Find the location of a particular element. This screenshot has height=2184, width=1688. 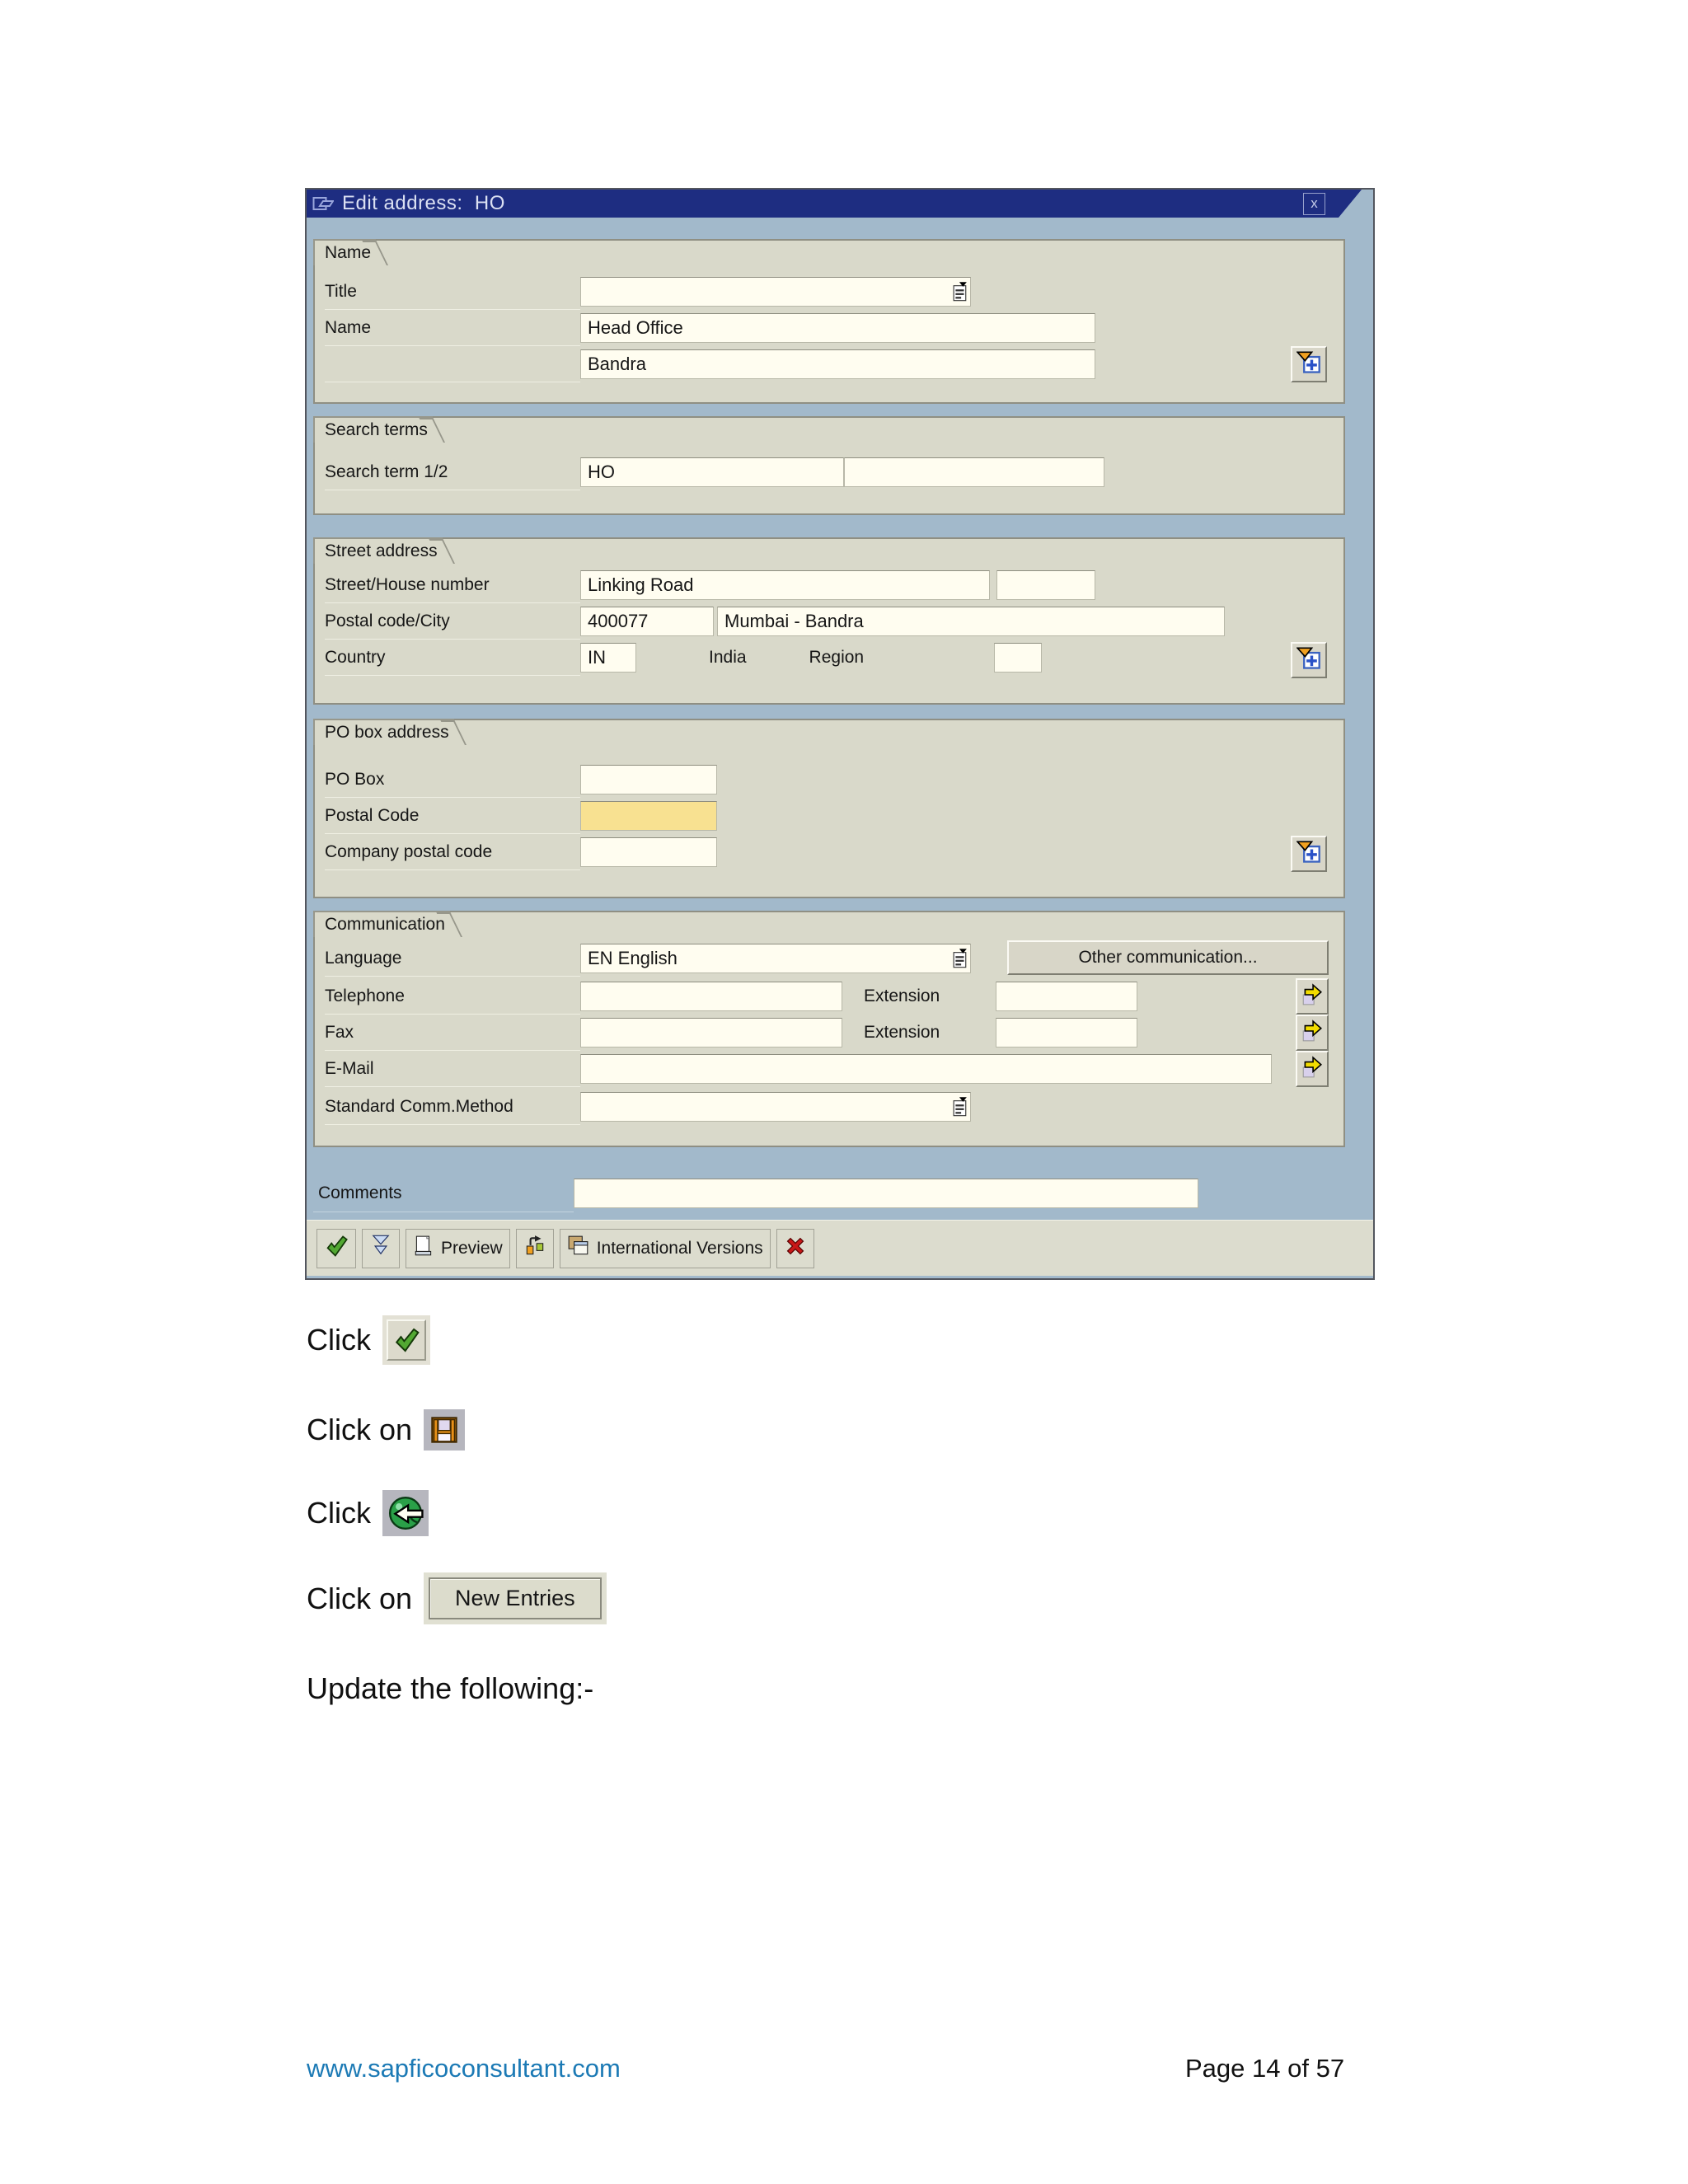

std-comm-row: Standard Comm.Method is located at coordinates (830, 1107).